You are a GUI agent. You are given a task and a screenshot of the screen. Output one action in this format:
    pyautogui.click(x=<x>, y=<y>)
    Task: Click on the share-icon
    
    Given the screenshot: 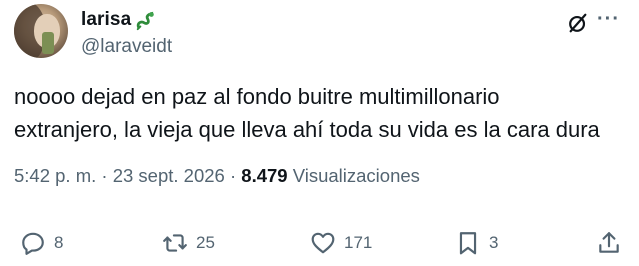 What is the action you would take?
    pyautogui.click(x=609, y=242)
    